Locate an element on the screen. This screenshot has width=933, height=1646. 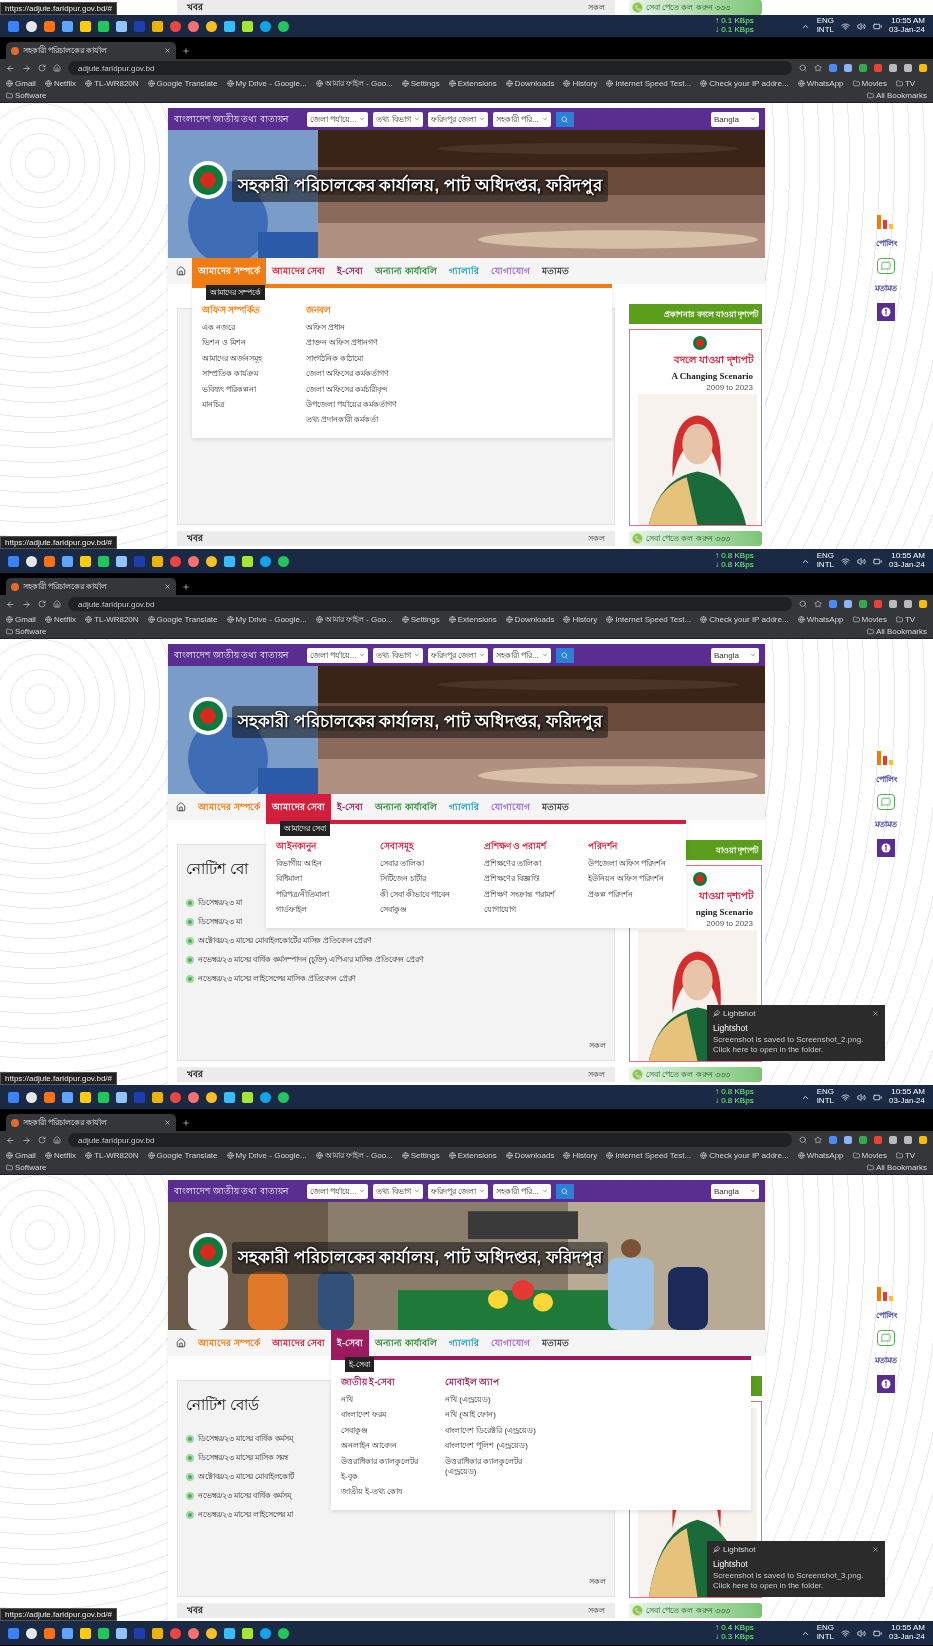
menu-item: সাম্প্রতিক কার্যক্রম is located at coordinates (230, 374).